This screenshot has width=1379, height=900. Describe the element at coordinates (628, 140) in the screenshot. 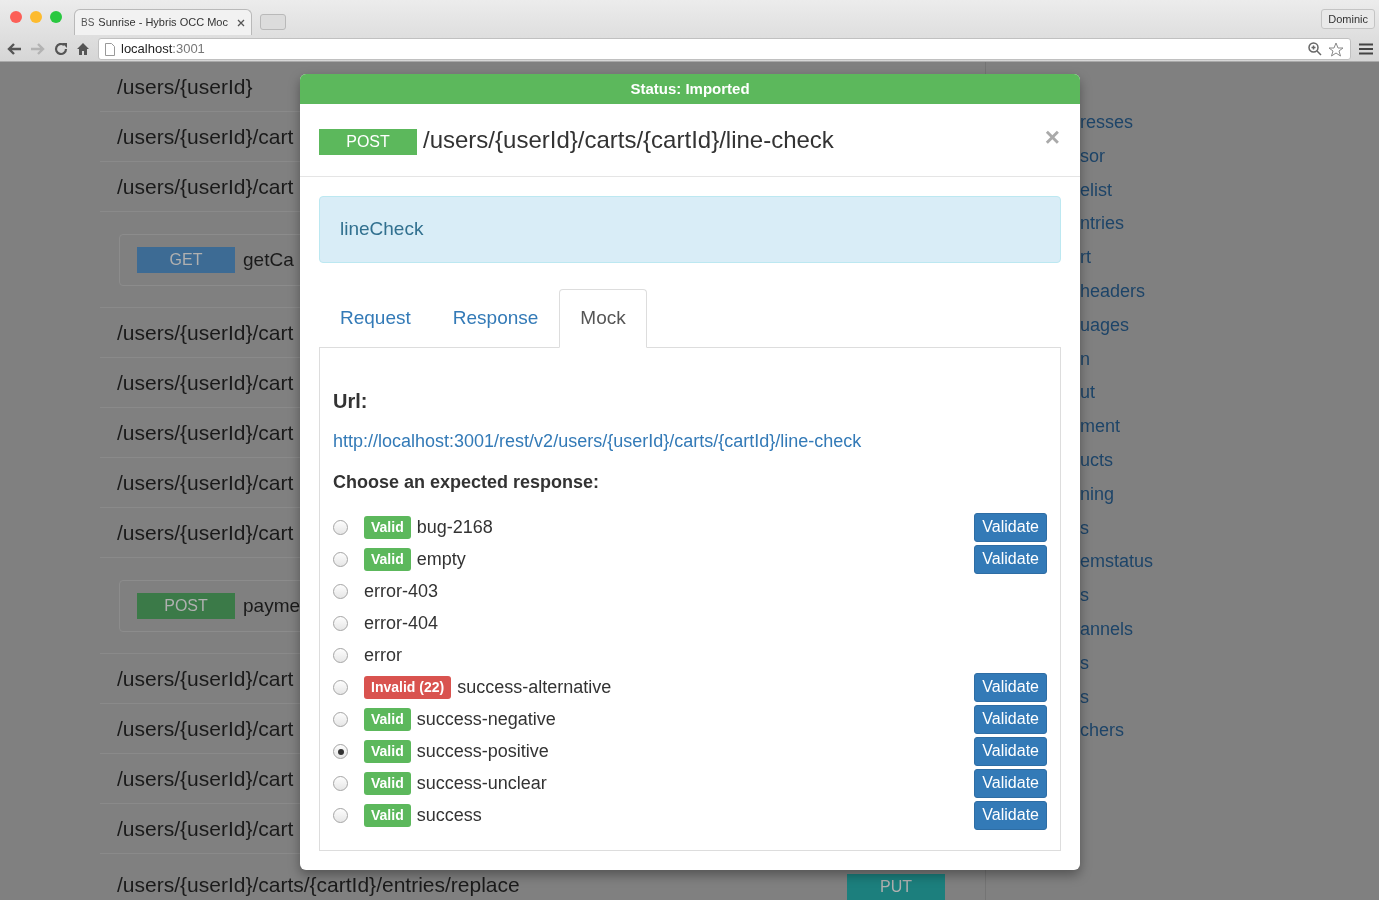

I see `modal-title: /users/{userId}/carts/{cartId}/line-check` at that location.